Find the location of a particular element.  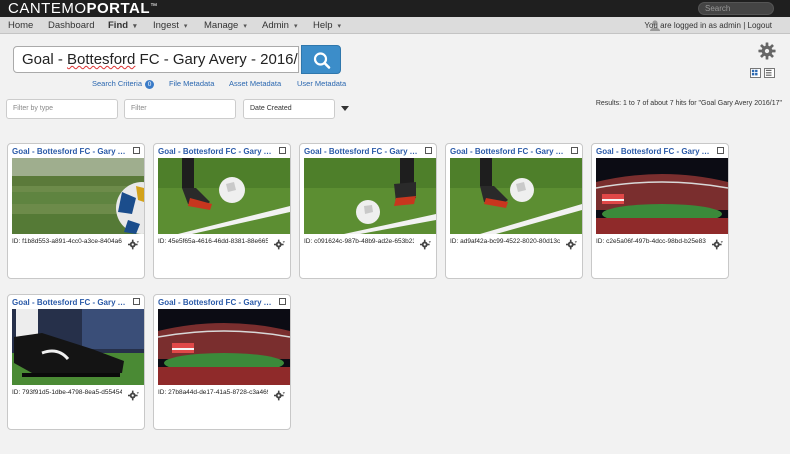

sort-order-select: Date Created is located at coordinates (289, 109).